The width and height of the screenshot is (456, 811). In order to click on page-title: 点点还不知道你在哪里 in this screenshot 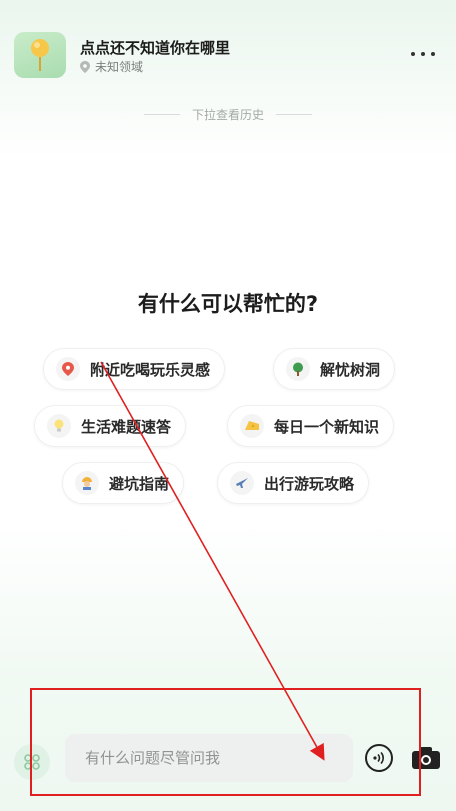, I will do `click(155, 48)`.